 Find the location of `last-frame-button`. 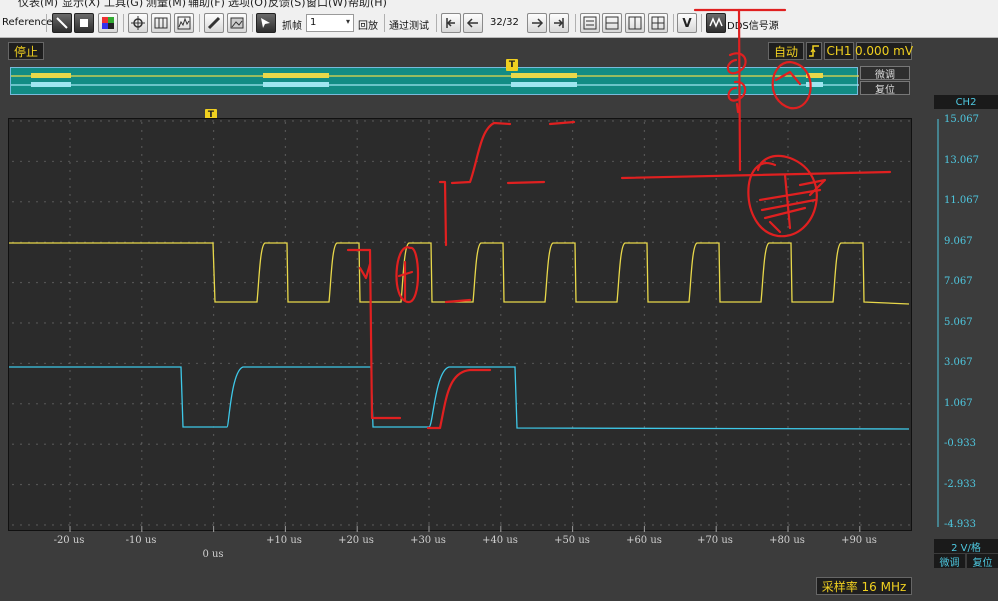

last-frame-button is located at coordinates (559, 23).